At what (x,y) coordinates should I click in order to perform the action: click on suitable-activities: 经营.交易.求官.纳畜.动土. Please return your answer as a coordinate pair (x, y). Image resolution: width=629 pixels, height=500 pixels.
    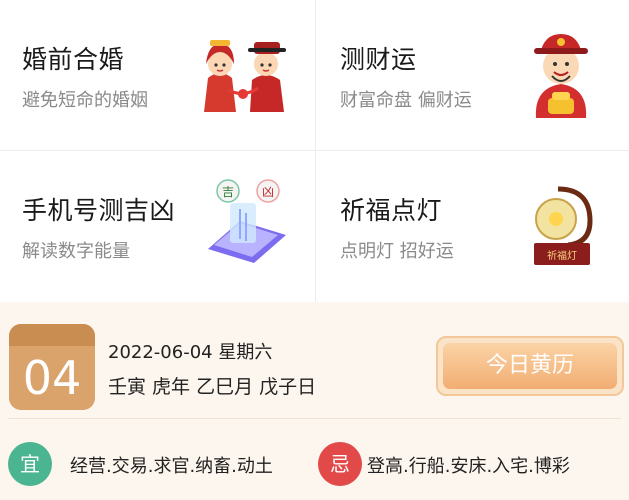
    Looking at the image, I should click on (171, 466).